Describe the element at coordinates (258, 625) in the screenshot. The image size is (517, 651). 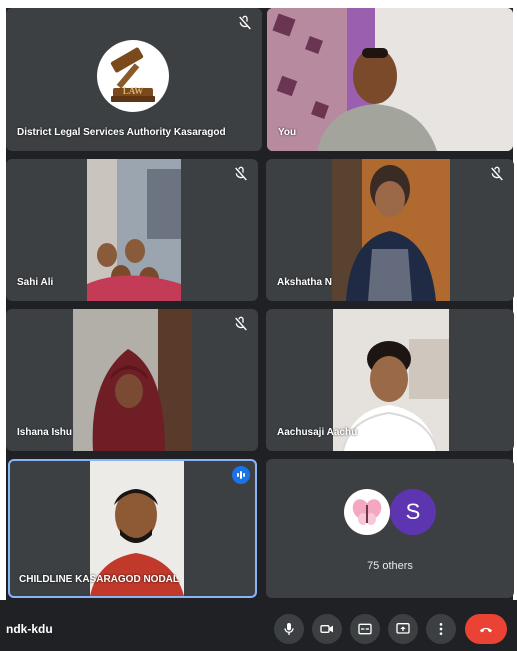
I see `bottom-toolbar: ndk-kdu` at that location.